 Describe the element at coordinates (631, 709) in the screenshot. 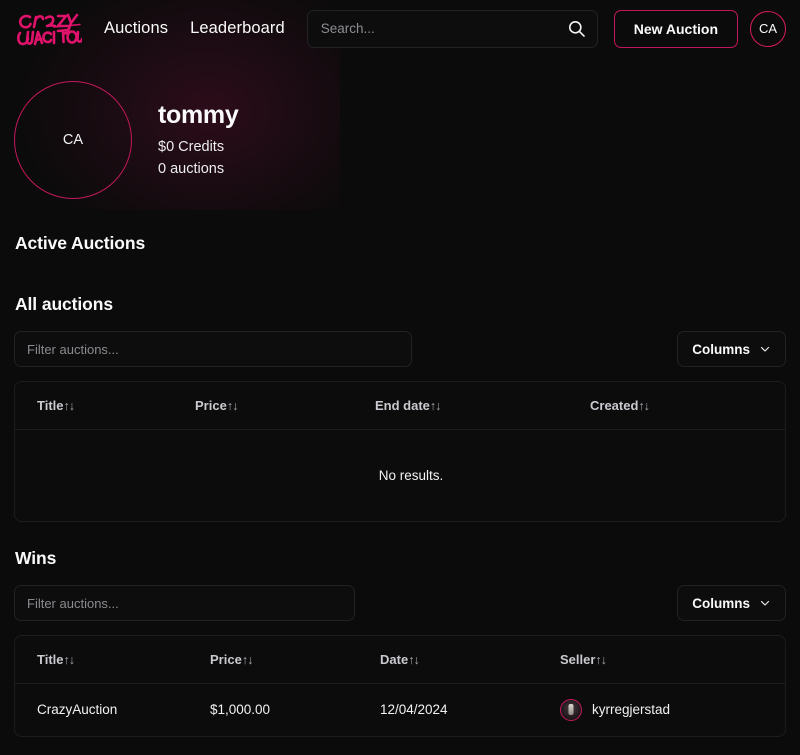

I see `seller-name: kyrregjerstad` at that location.